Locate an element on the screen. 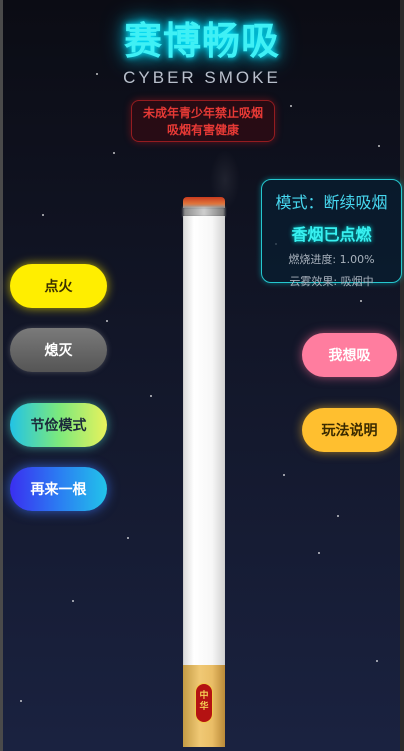 This screenshot has height=751, width=404. app-title: 赛博畅吸 is located at coordinates (201, 41).